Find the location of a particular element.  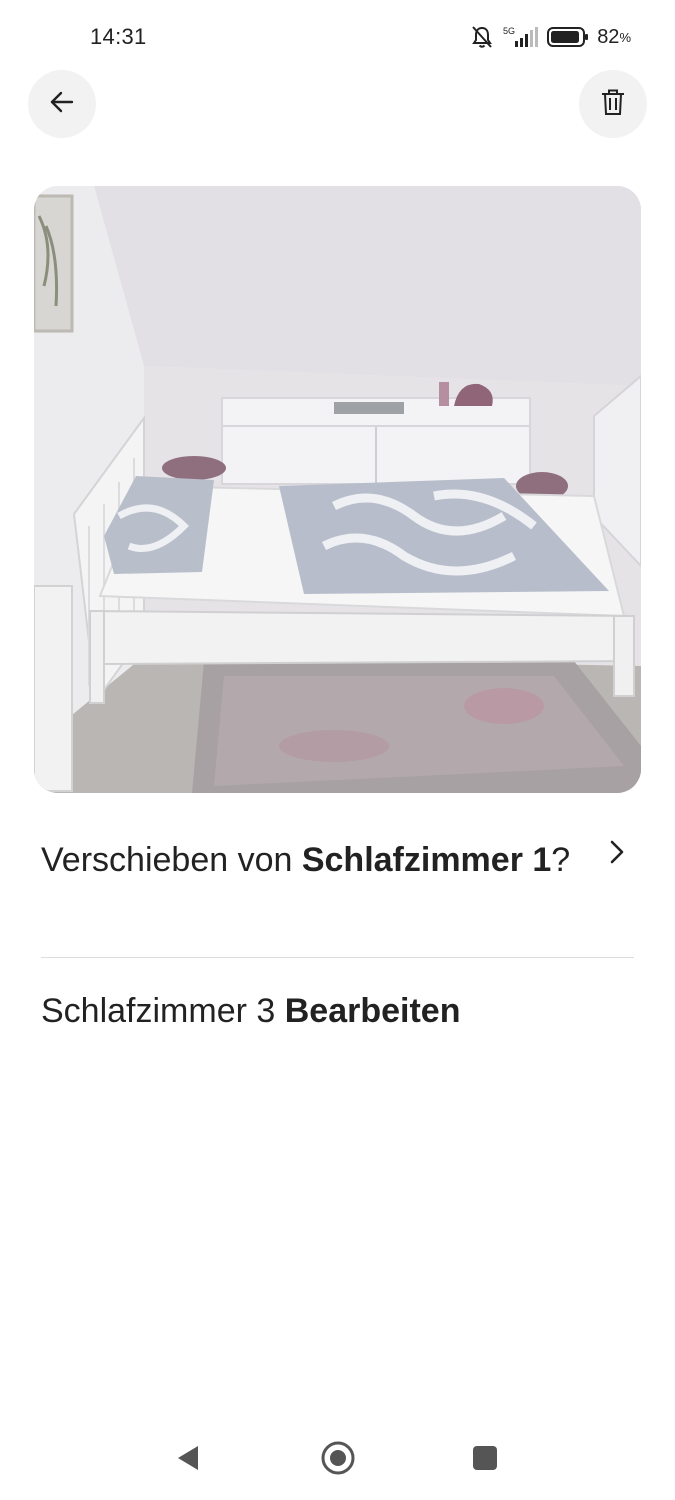

delete-button is located at coordinates (613, 104).